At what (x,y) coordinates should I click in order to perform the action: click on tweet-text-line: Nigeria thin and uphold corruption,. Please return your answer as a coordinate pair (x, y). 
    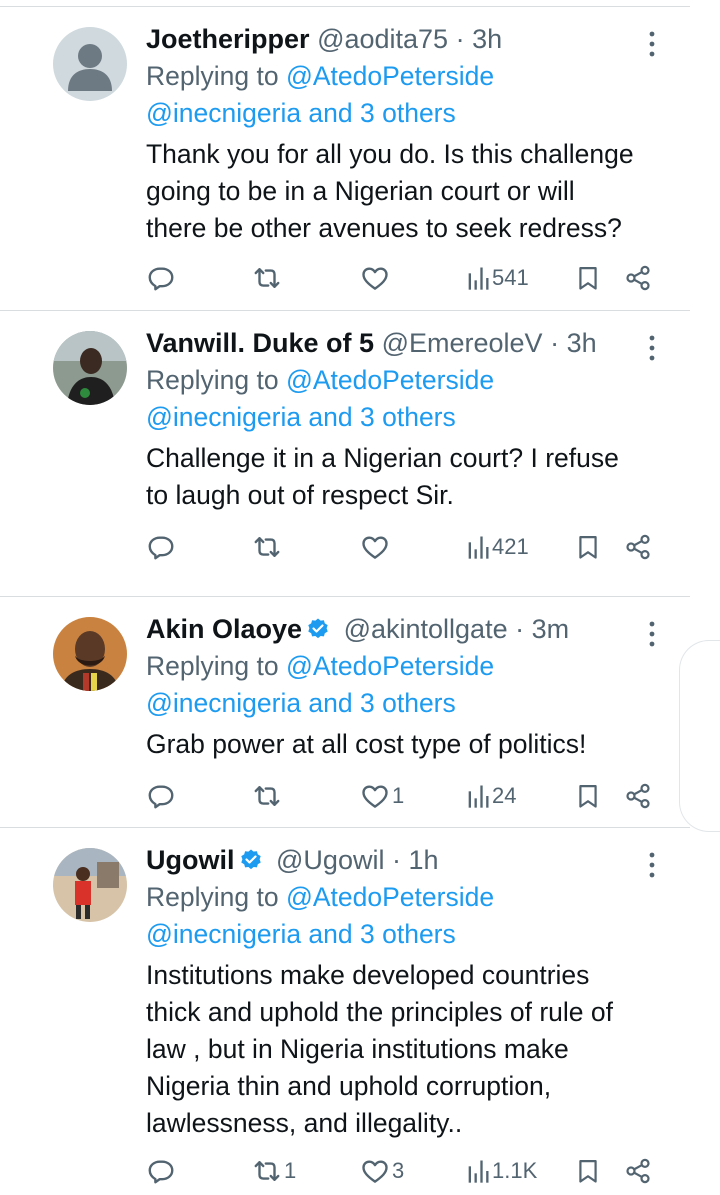
    Looking at the image, I should click on (349, 1086).